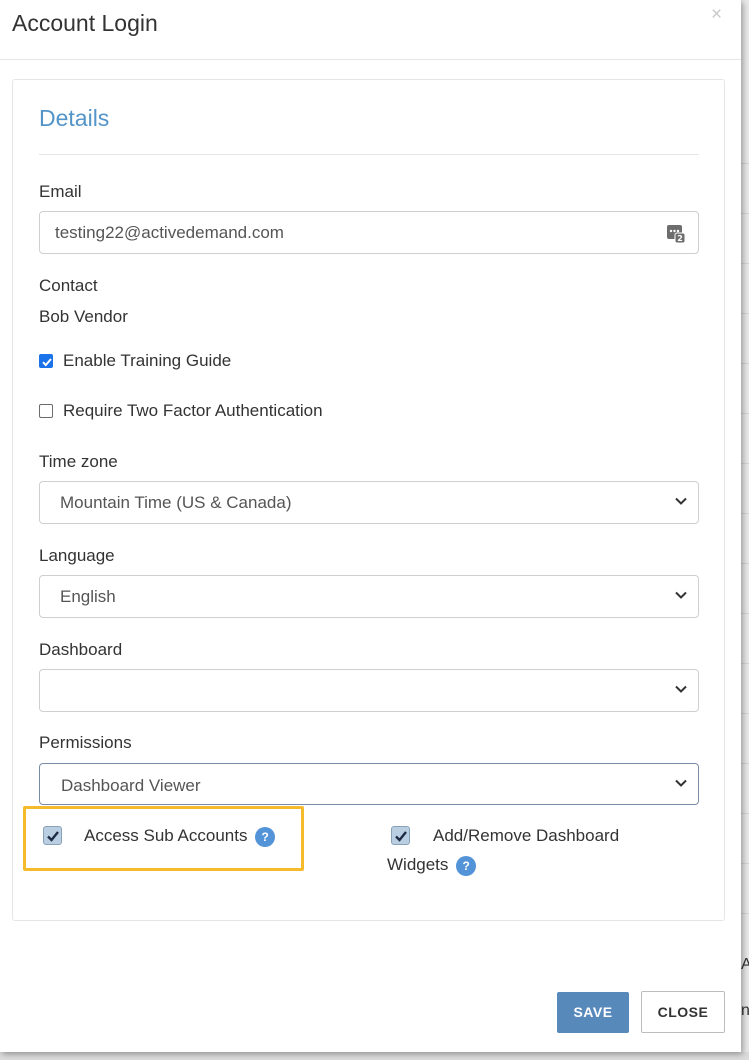 Image resolution: width=749 pixels, height=1060 pixels. Describe the element at coordinates (169, 232) in the screenshot. I see `email-value: testing22@activedemand.com` at that location.